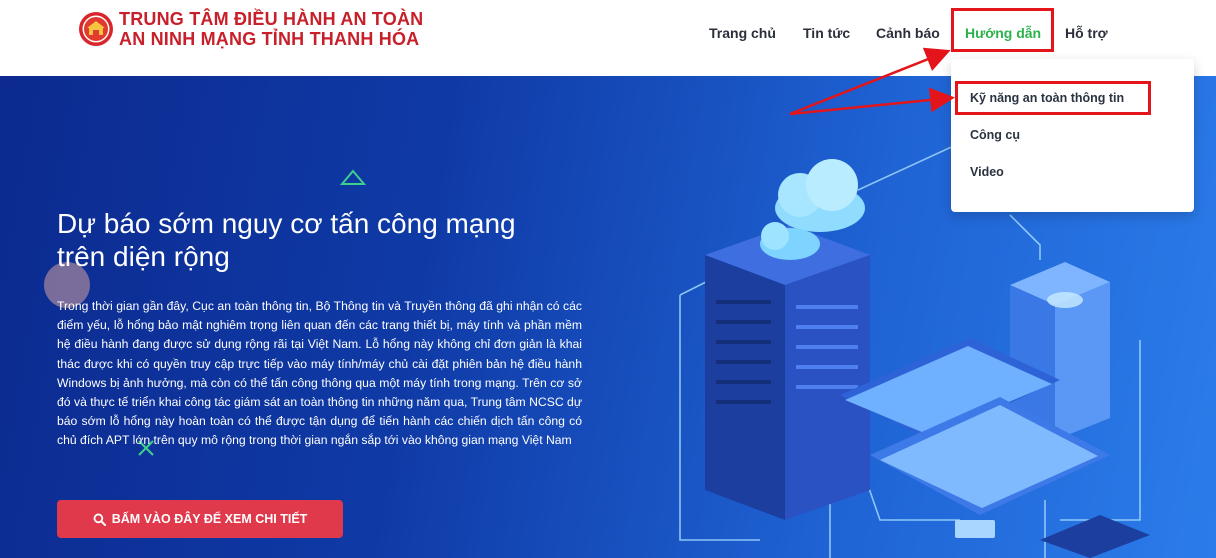 Image resolution: width=1216 pixels, height=558 pixels. What do you see at coordinates (1053, 98) in the screenshot?
I see `menu-annotation-box` at bounding box center [1053, 98].